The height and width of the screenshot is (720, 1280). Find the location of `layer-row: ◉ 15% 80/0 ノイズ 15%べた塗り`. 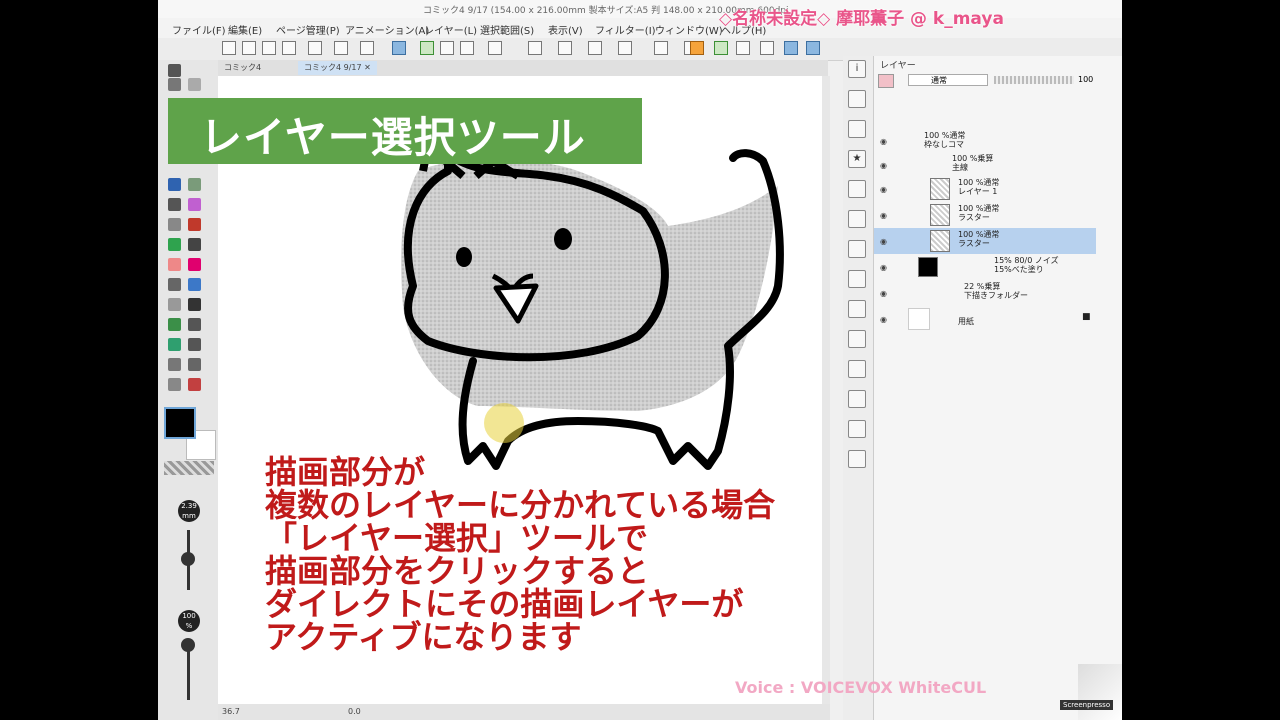

layer-row: ◉ 15% 80/0 ノイズ 15%べた塗り is located at coordinates (985, 267).